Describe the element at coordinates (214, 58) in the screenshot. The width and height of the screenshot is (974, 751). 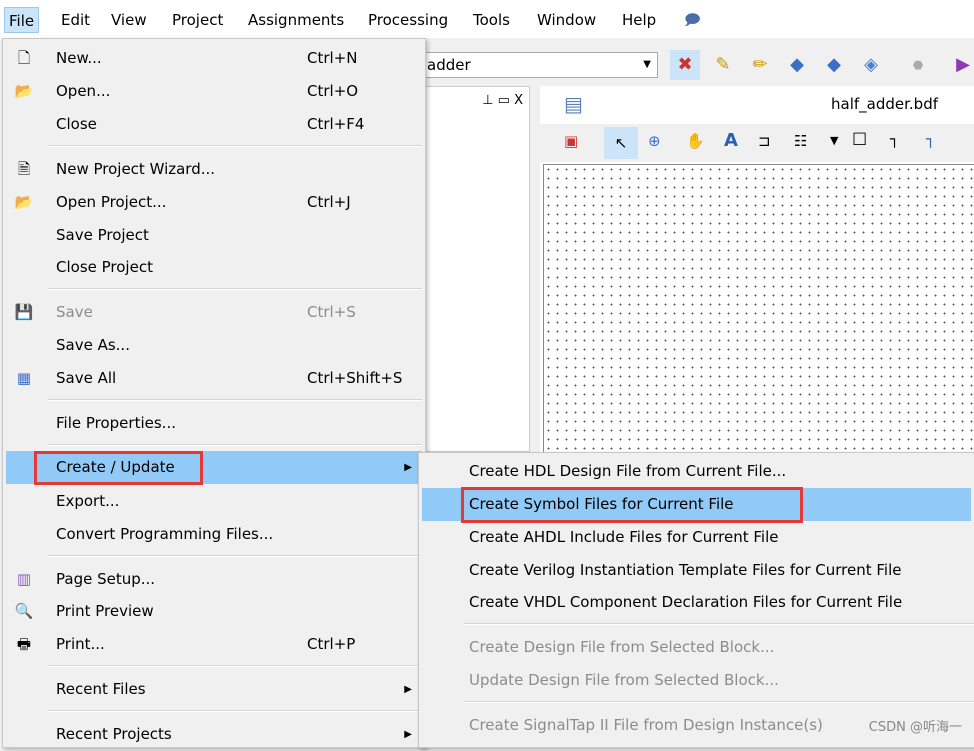
I see `menu-item-new: 🗋 New... Ctrl+N` at that location.